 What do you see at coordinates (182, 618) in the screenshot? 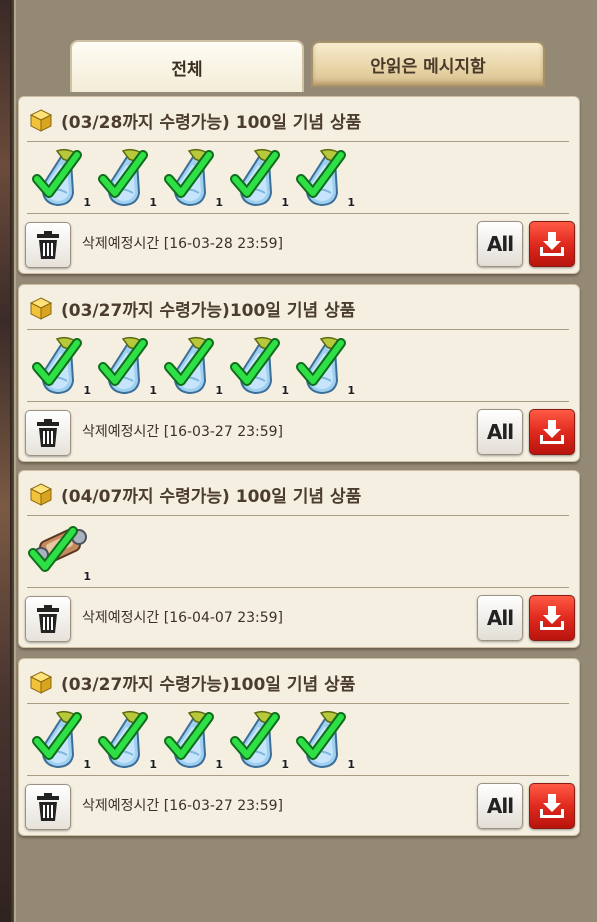
I see `deletion-time: 삭제예정시간 [16-04-07 23:59]` at bounding box center [182, 618].